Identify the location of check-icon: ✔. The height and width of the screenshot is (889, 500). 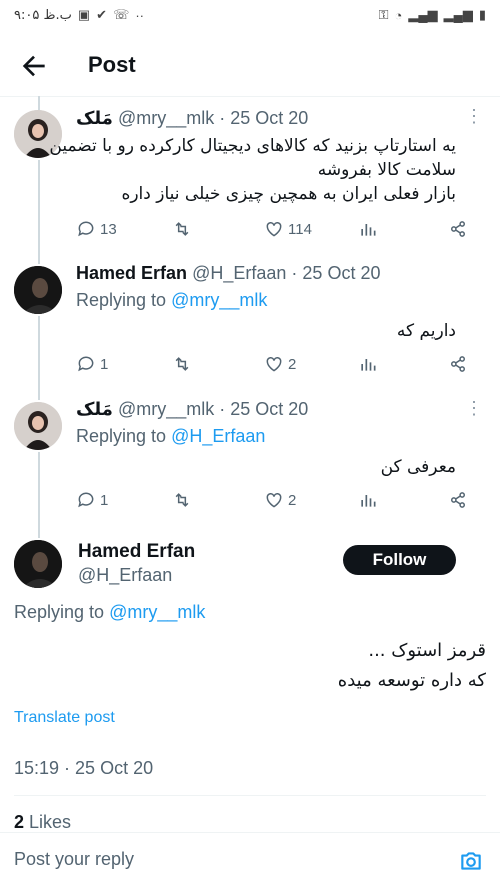
(102, 14).